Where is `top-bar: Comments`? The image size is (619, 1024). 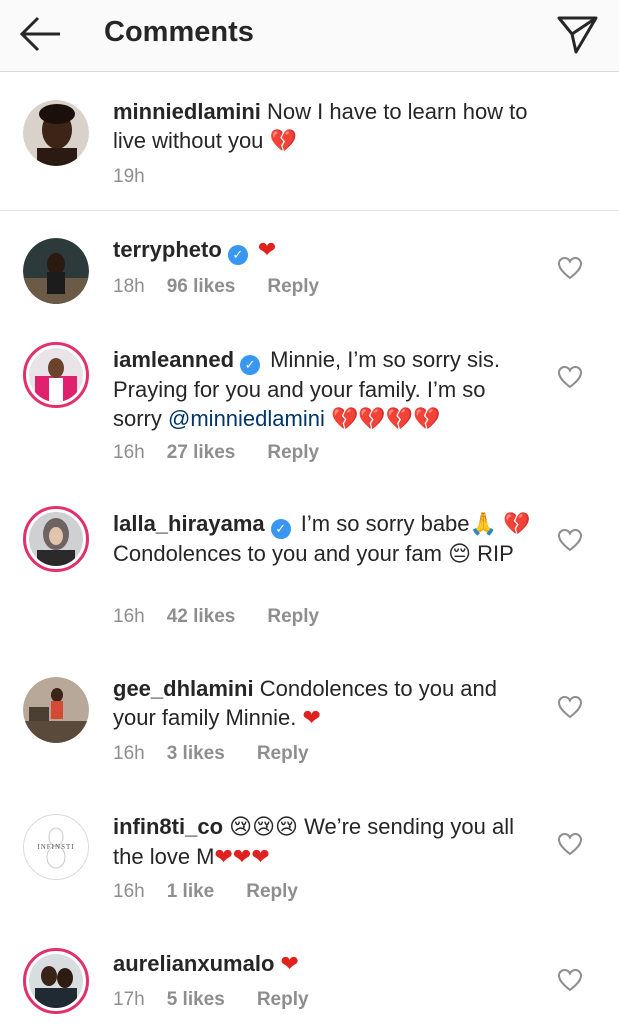
top-bar: Comments is located at coordinates (309, 36).